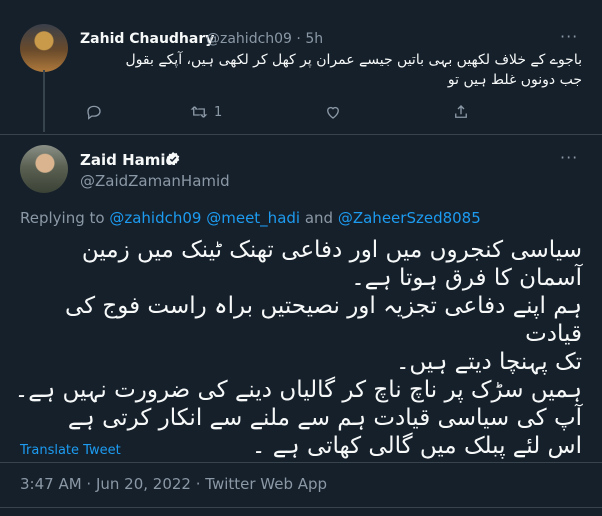  Describe the element at coordinates (409, 218) in the screenshot. I see `mention-link: @ZaheerSzed8085` at that location.